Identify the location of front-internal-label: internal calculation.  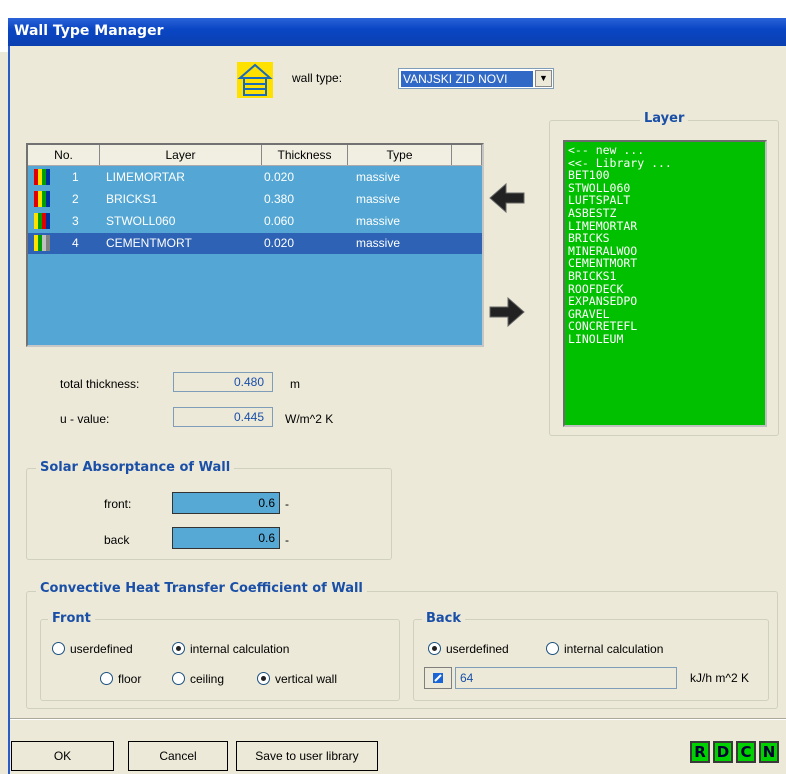
(240, 648).